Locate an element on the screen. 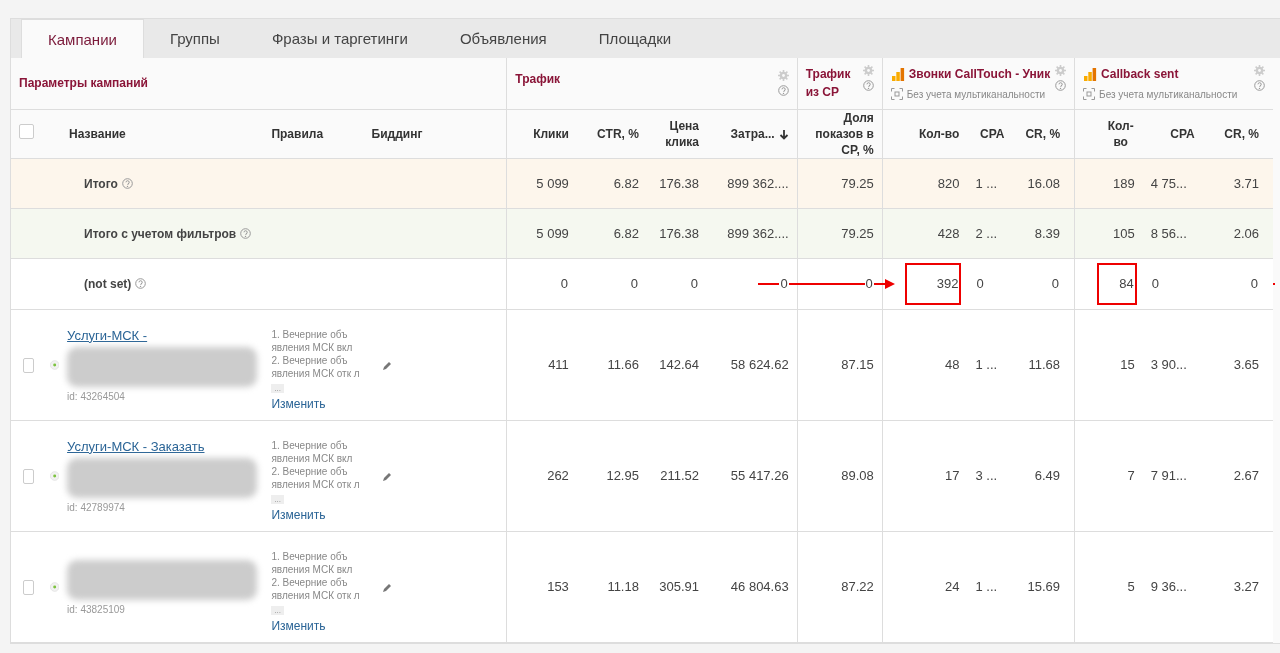 This screenshot has width=1280, height=653. table-cell: 55 417.26 is located at coordinates (759, 476).